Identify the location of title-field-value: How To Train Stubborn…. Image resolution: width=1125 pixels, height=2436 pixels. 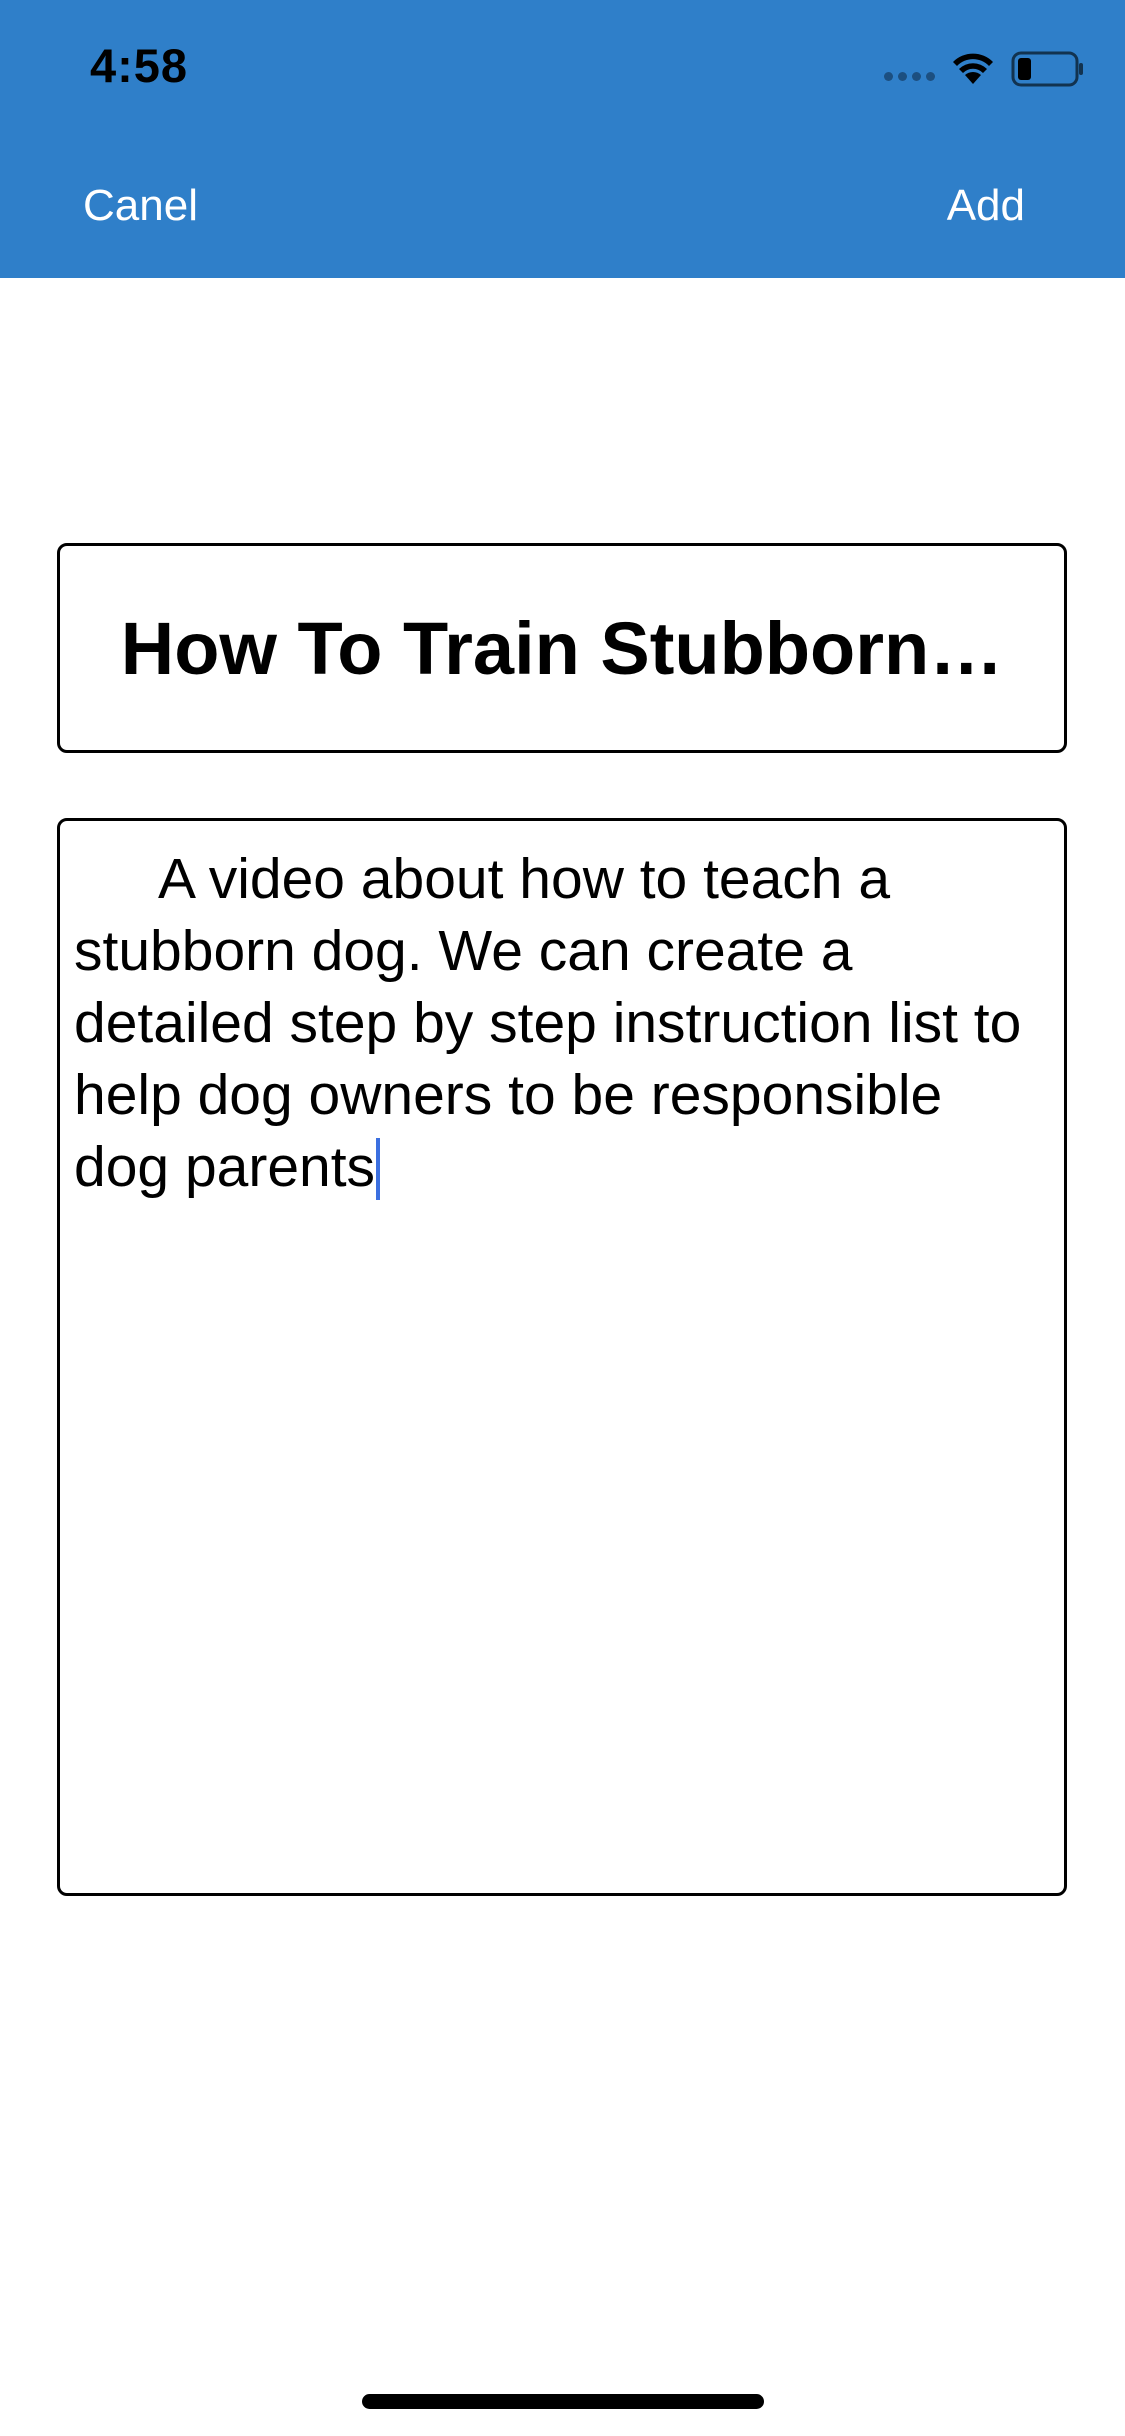
(562, 648).